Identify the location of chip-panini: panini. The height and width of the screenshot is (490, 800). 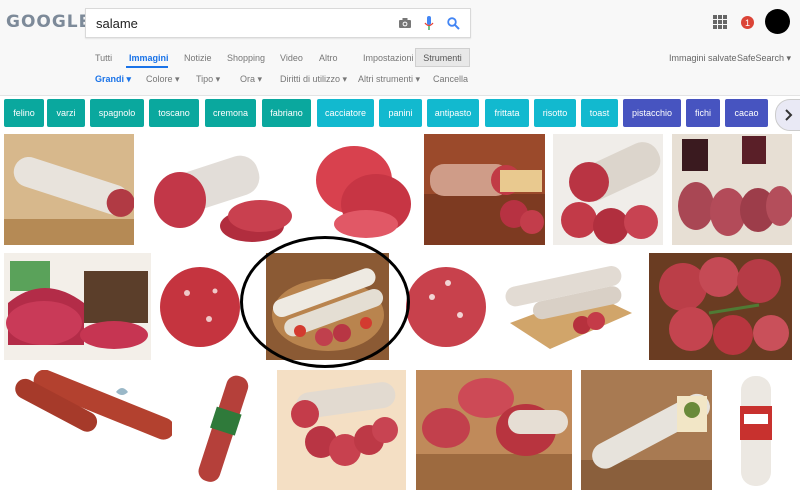
(400, 113).